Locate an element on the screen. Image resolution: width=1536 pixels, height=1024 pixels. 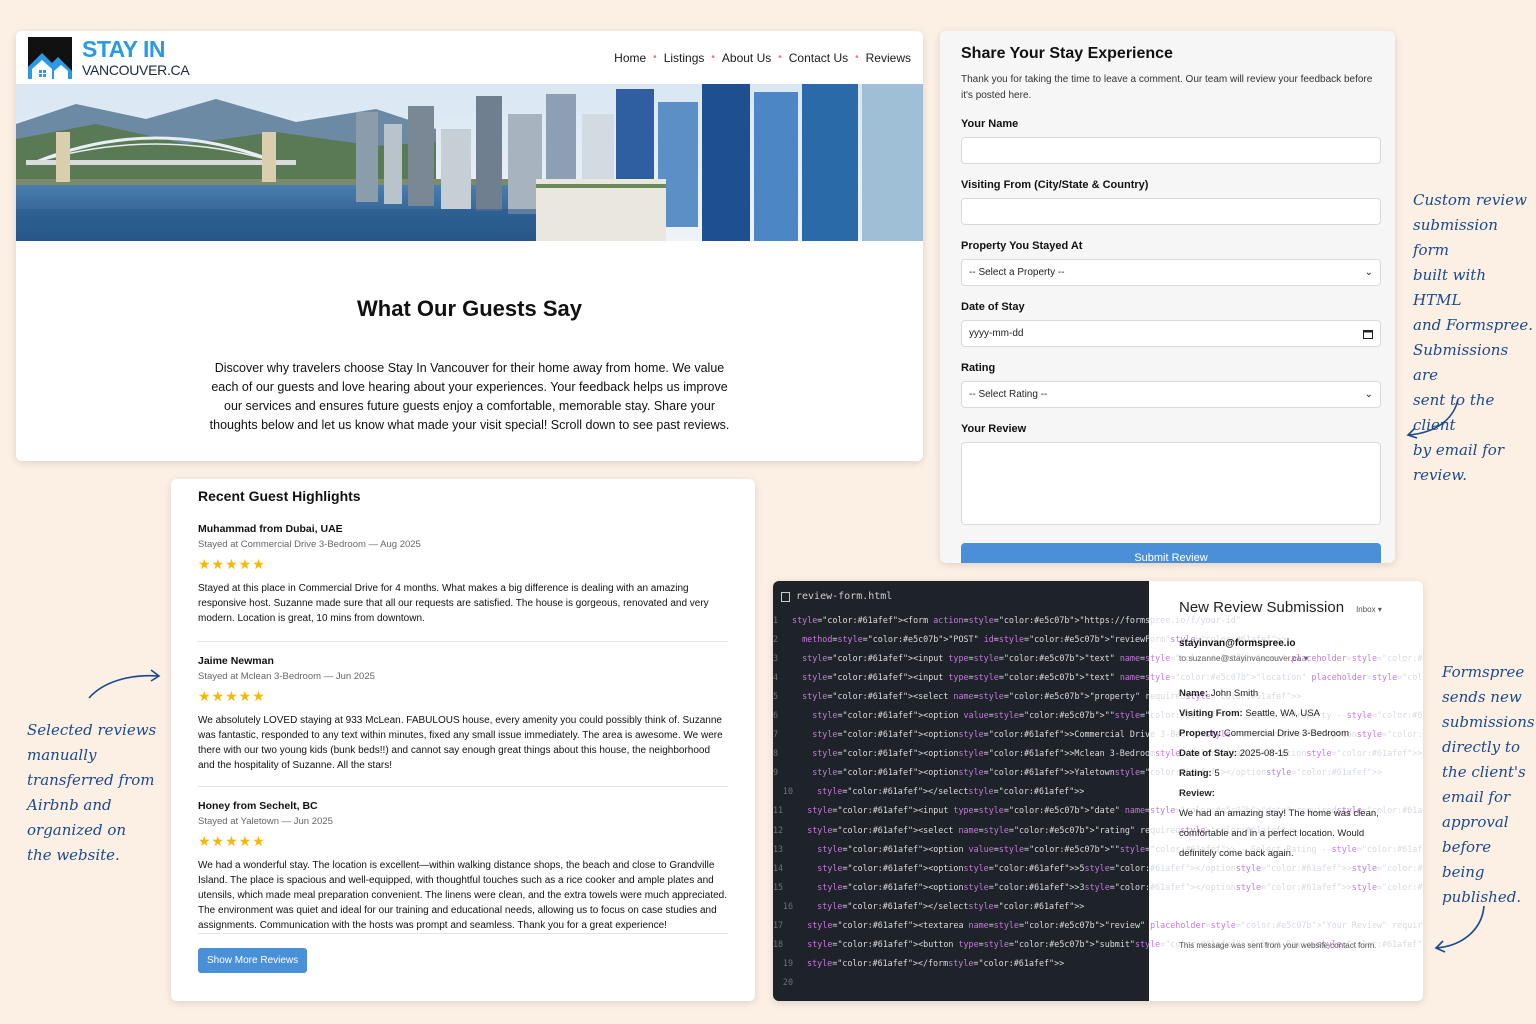
review-stay-info: Stayed at Yaletown — Jun 2025 is located at coordinates (265, 821).